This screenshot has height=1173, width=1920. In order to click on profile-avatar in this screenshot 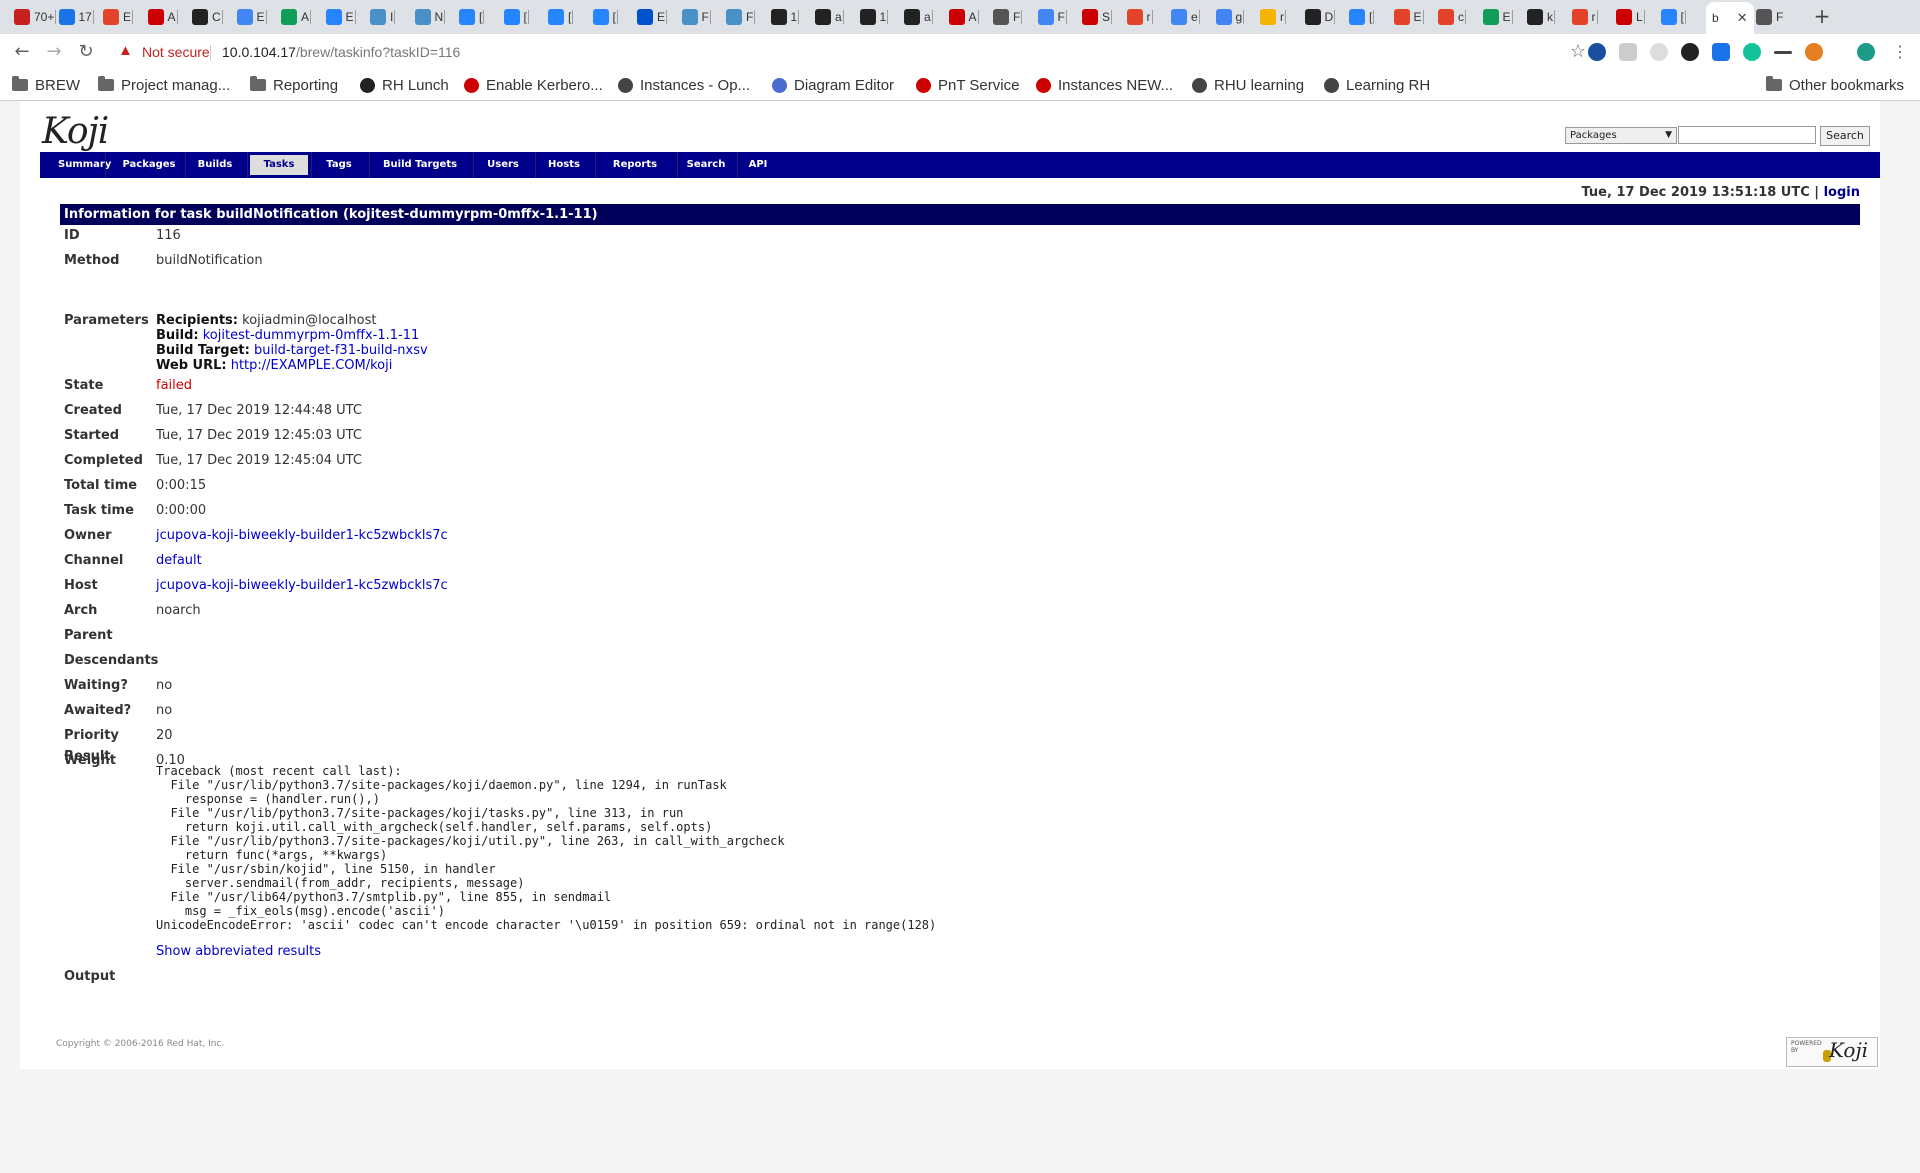, I will do `click(1866, 52)`.